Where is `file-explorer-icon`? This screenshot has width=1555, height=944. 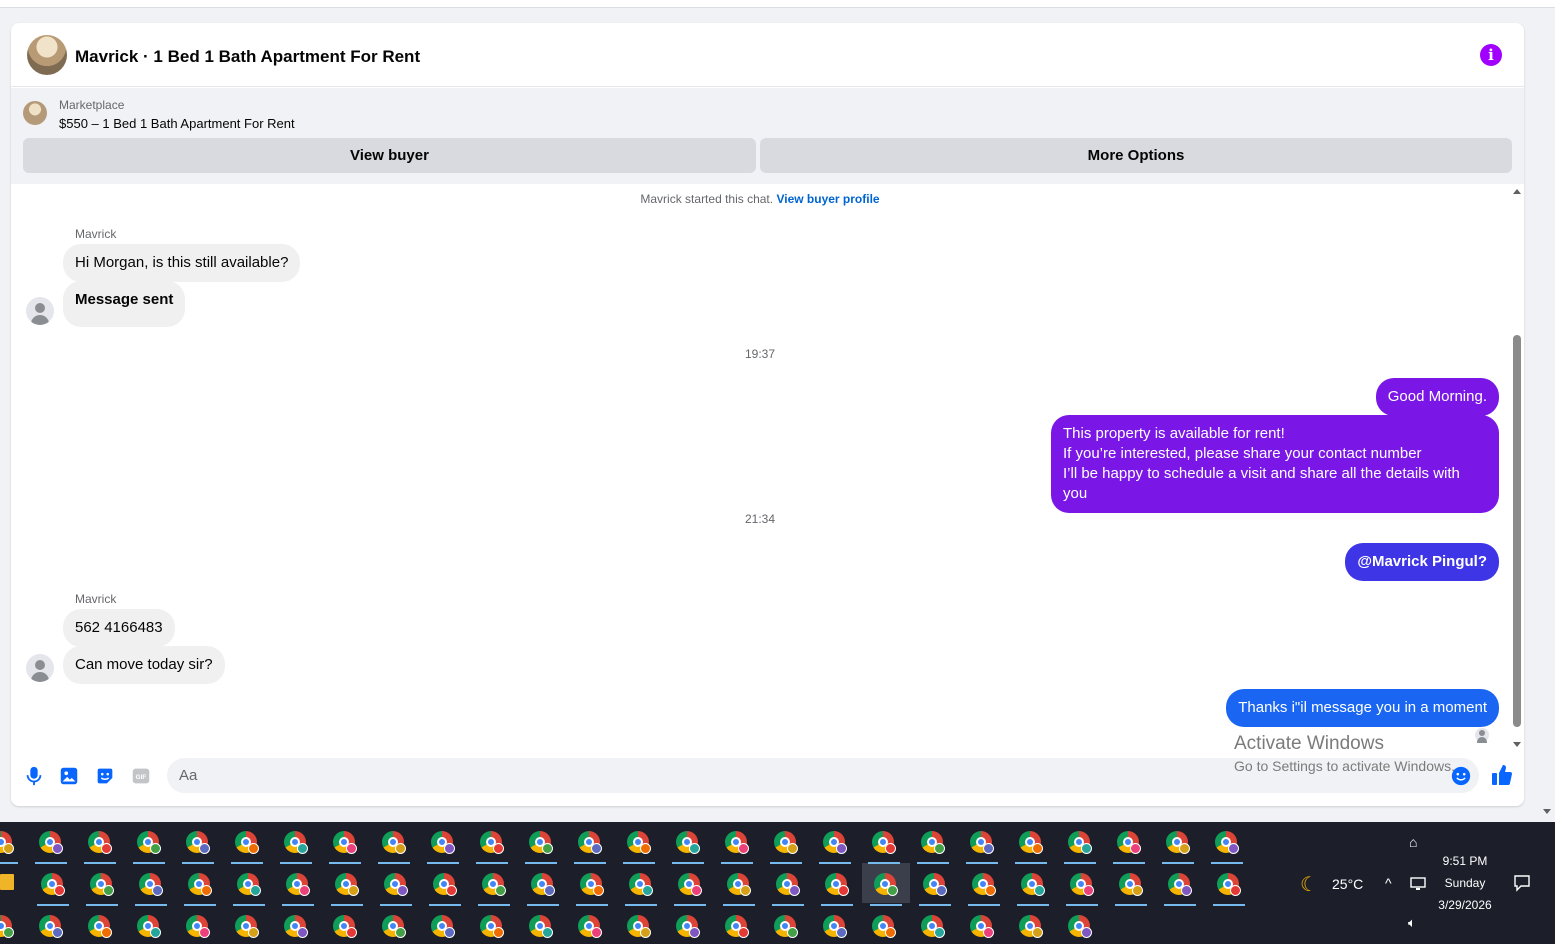
file-explorer-icon is located at coordinates (7, 882).